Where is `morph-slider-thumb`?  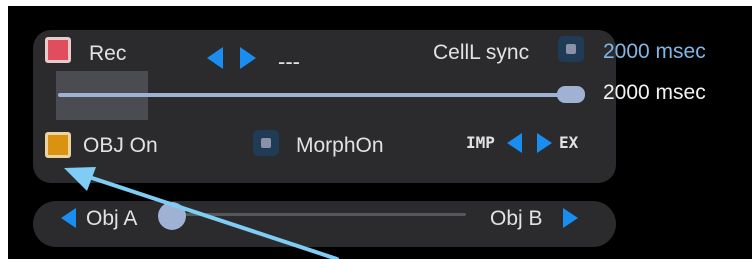
morph-slider-thumb is located at coordinates (172, 216).